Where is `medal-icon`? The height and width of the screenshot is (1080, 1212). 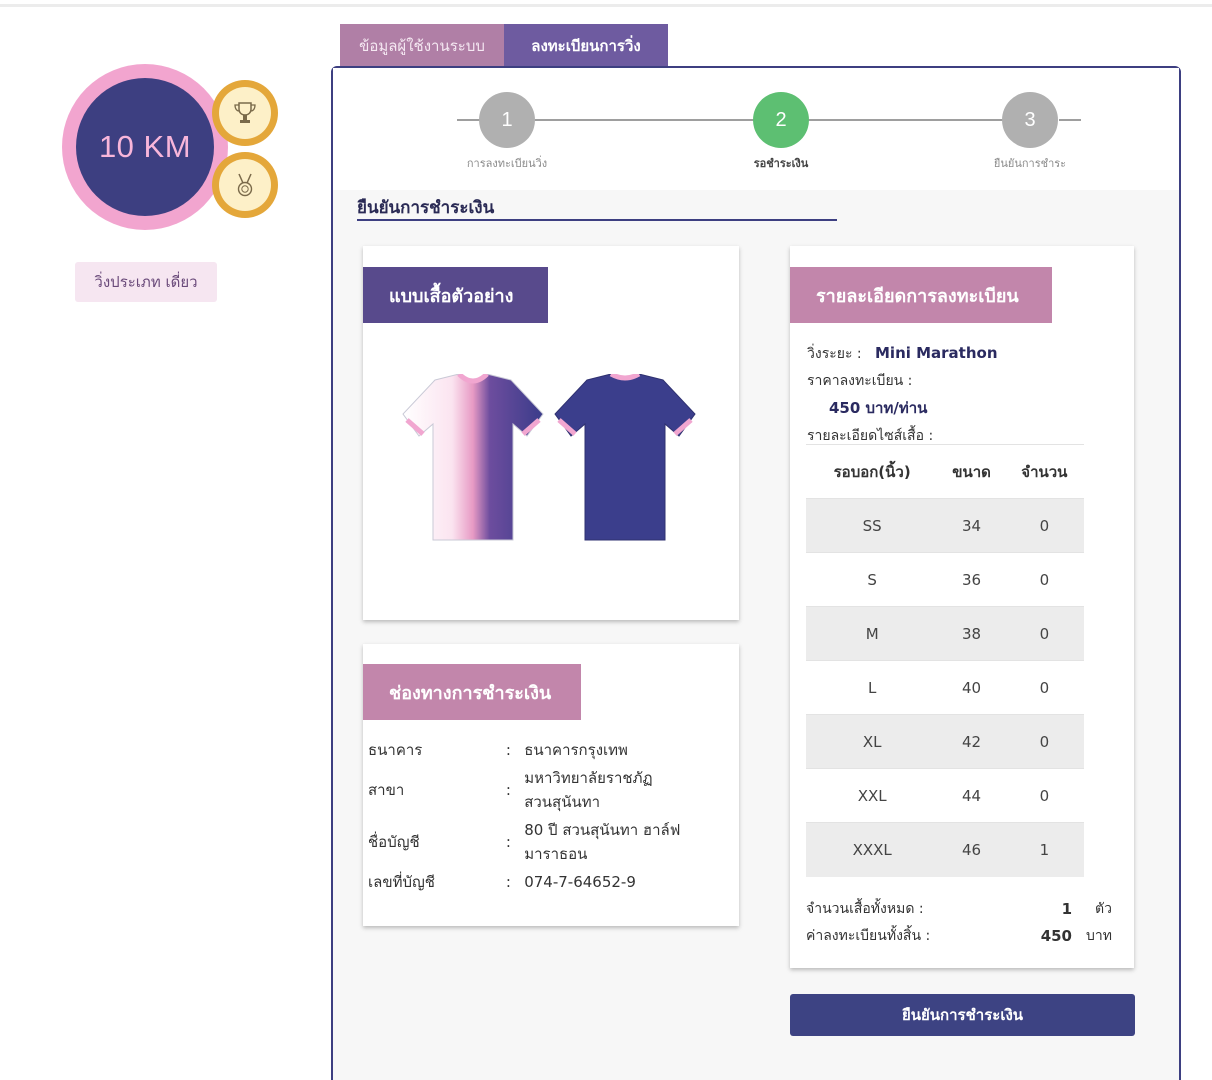 medal-icon is located at coordinates (245, 185).